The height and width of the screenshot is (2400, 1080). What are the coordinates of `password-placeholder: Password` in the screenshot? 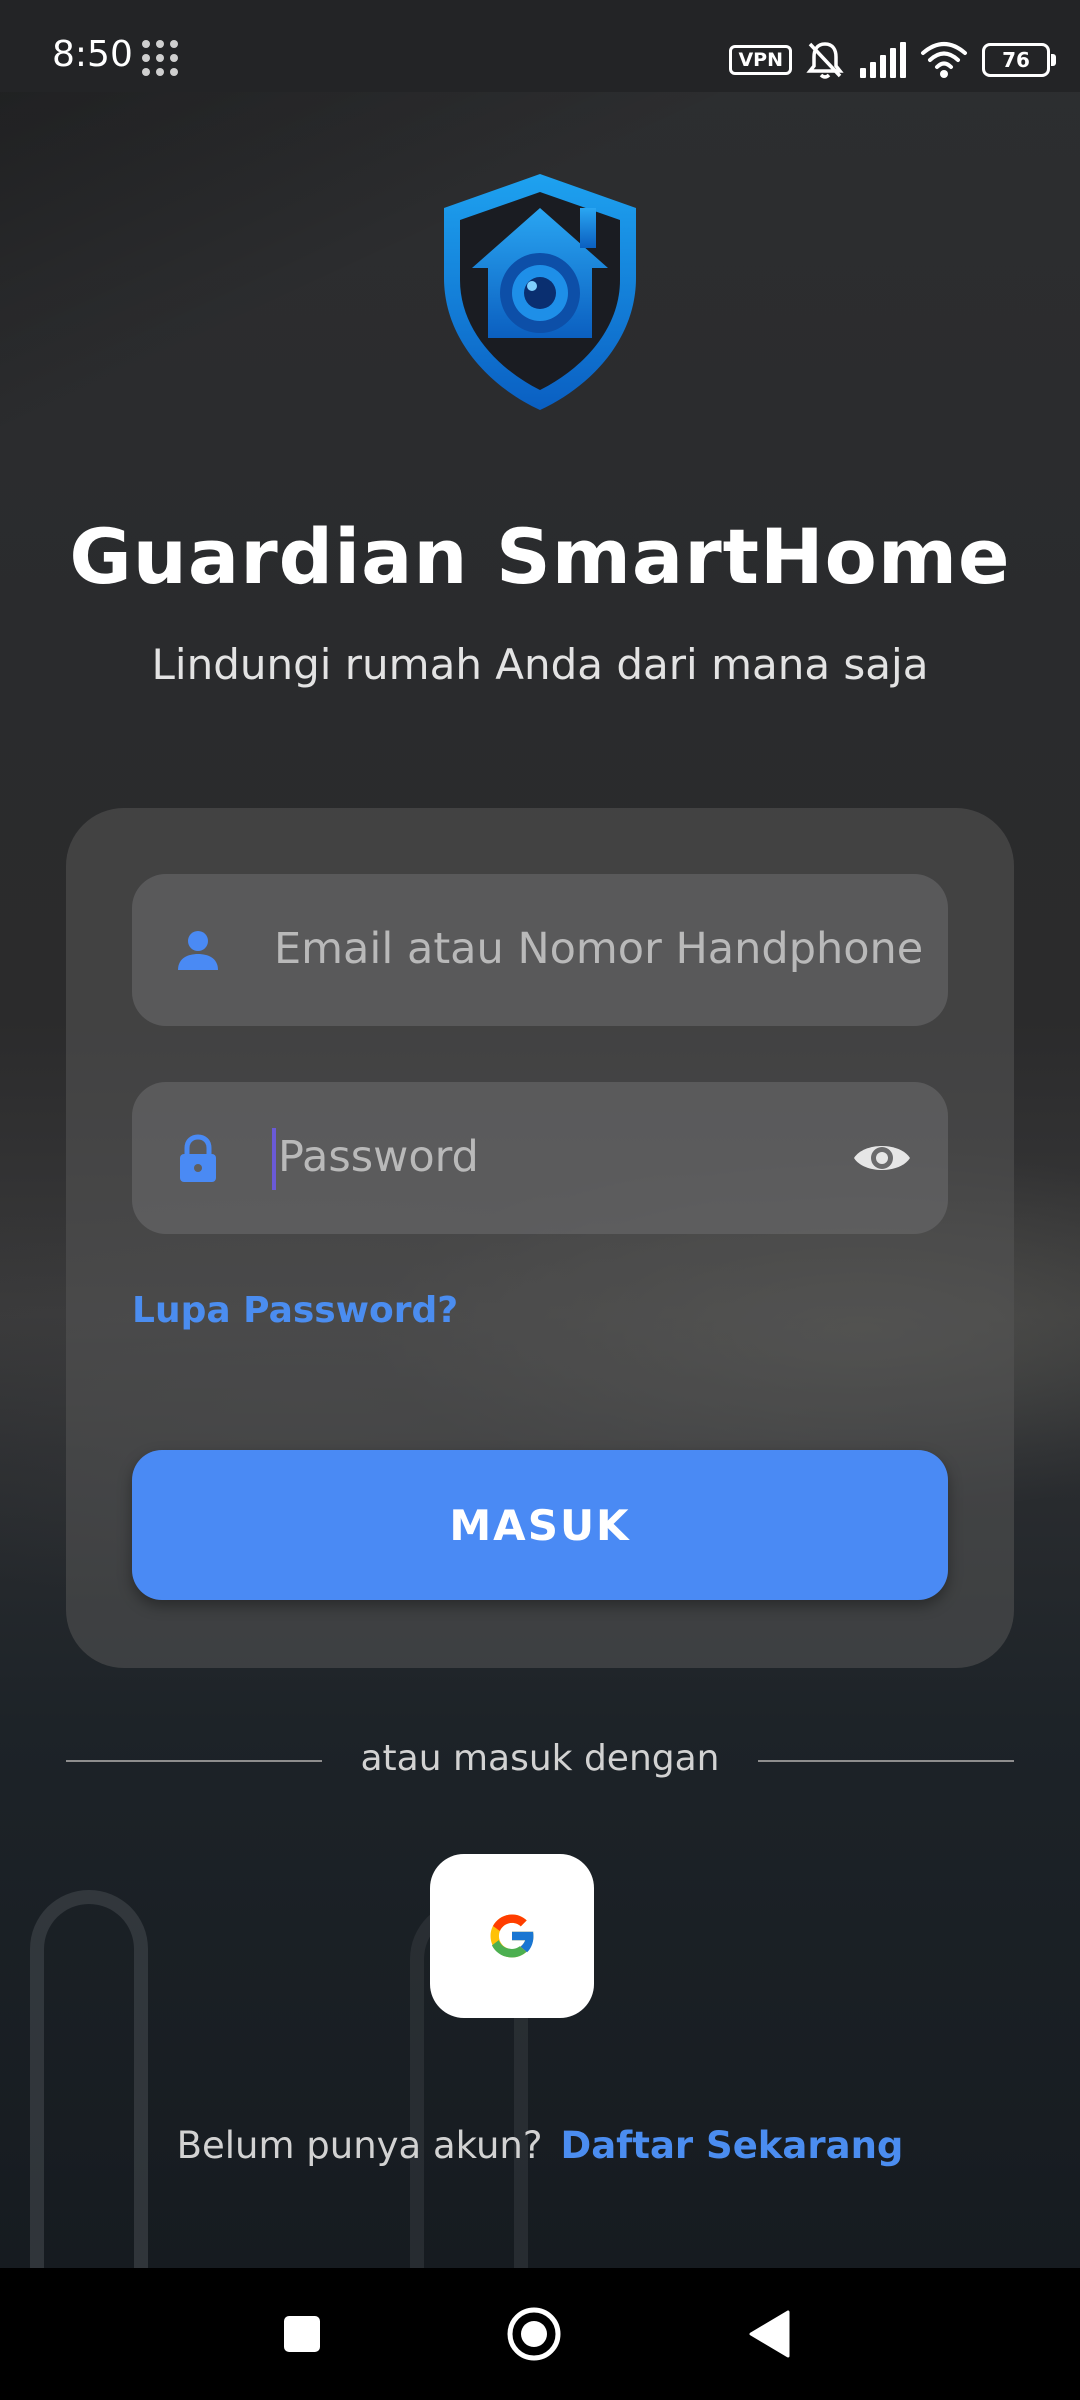 It's located at (378, 1157).